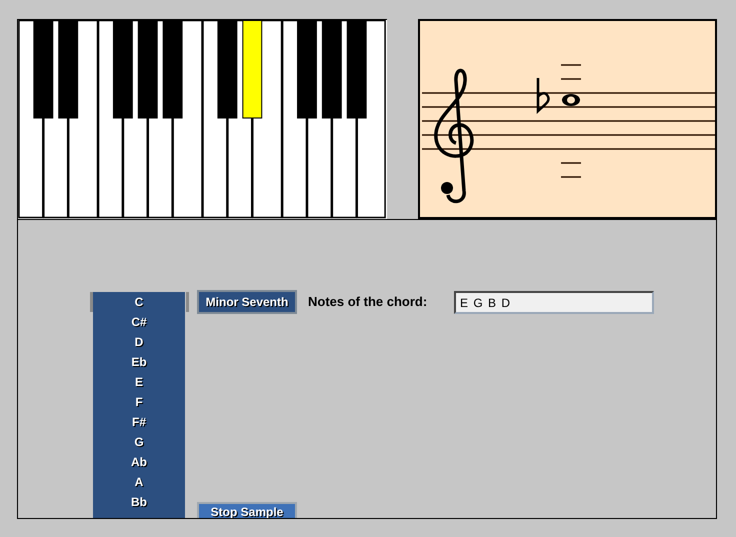 The image size is (736, 537). Describe the element at coordinates (139, 442) in the screenshot. I see `list-item: G` at that location.